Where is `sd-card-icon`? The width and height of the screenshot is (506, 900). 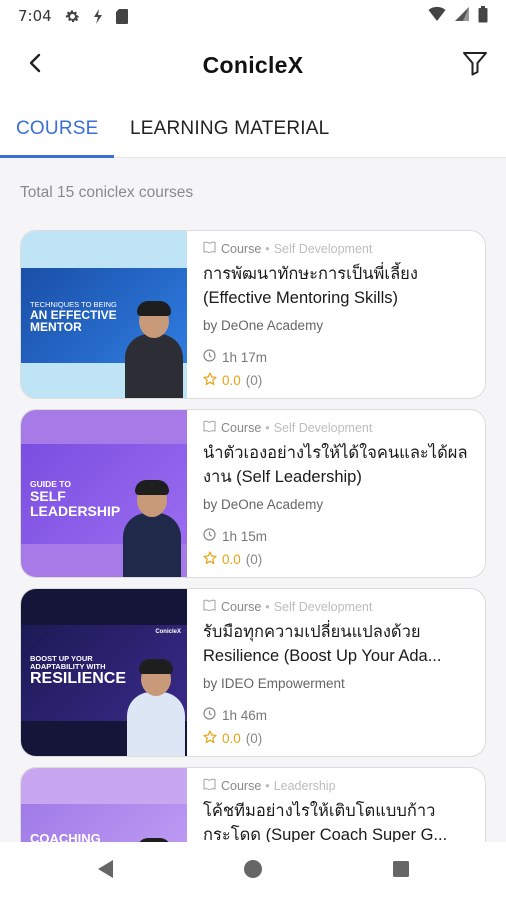
sd-card-icon is located at coordinates (122, 16).